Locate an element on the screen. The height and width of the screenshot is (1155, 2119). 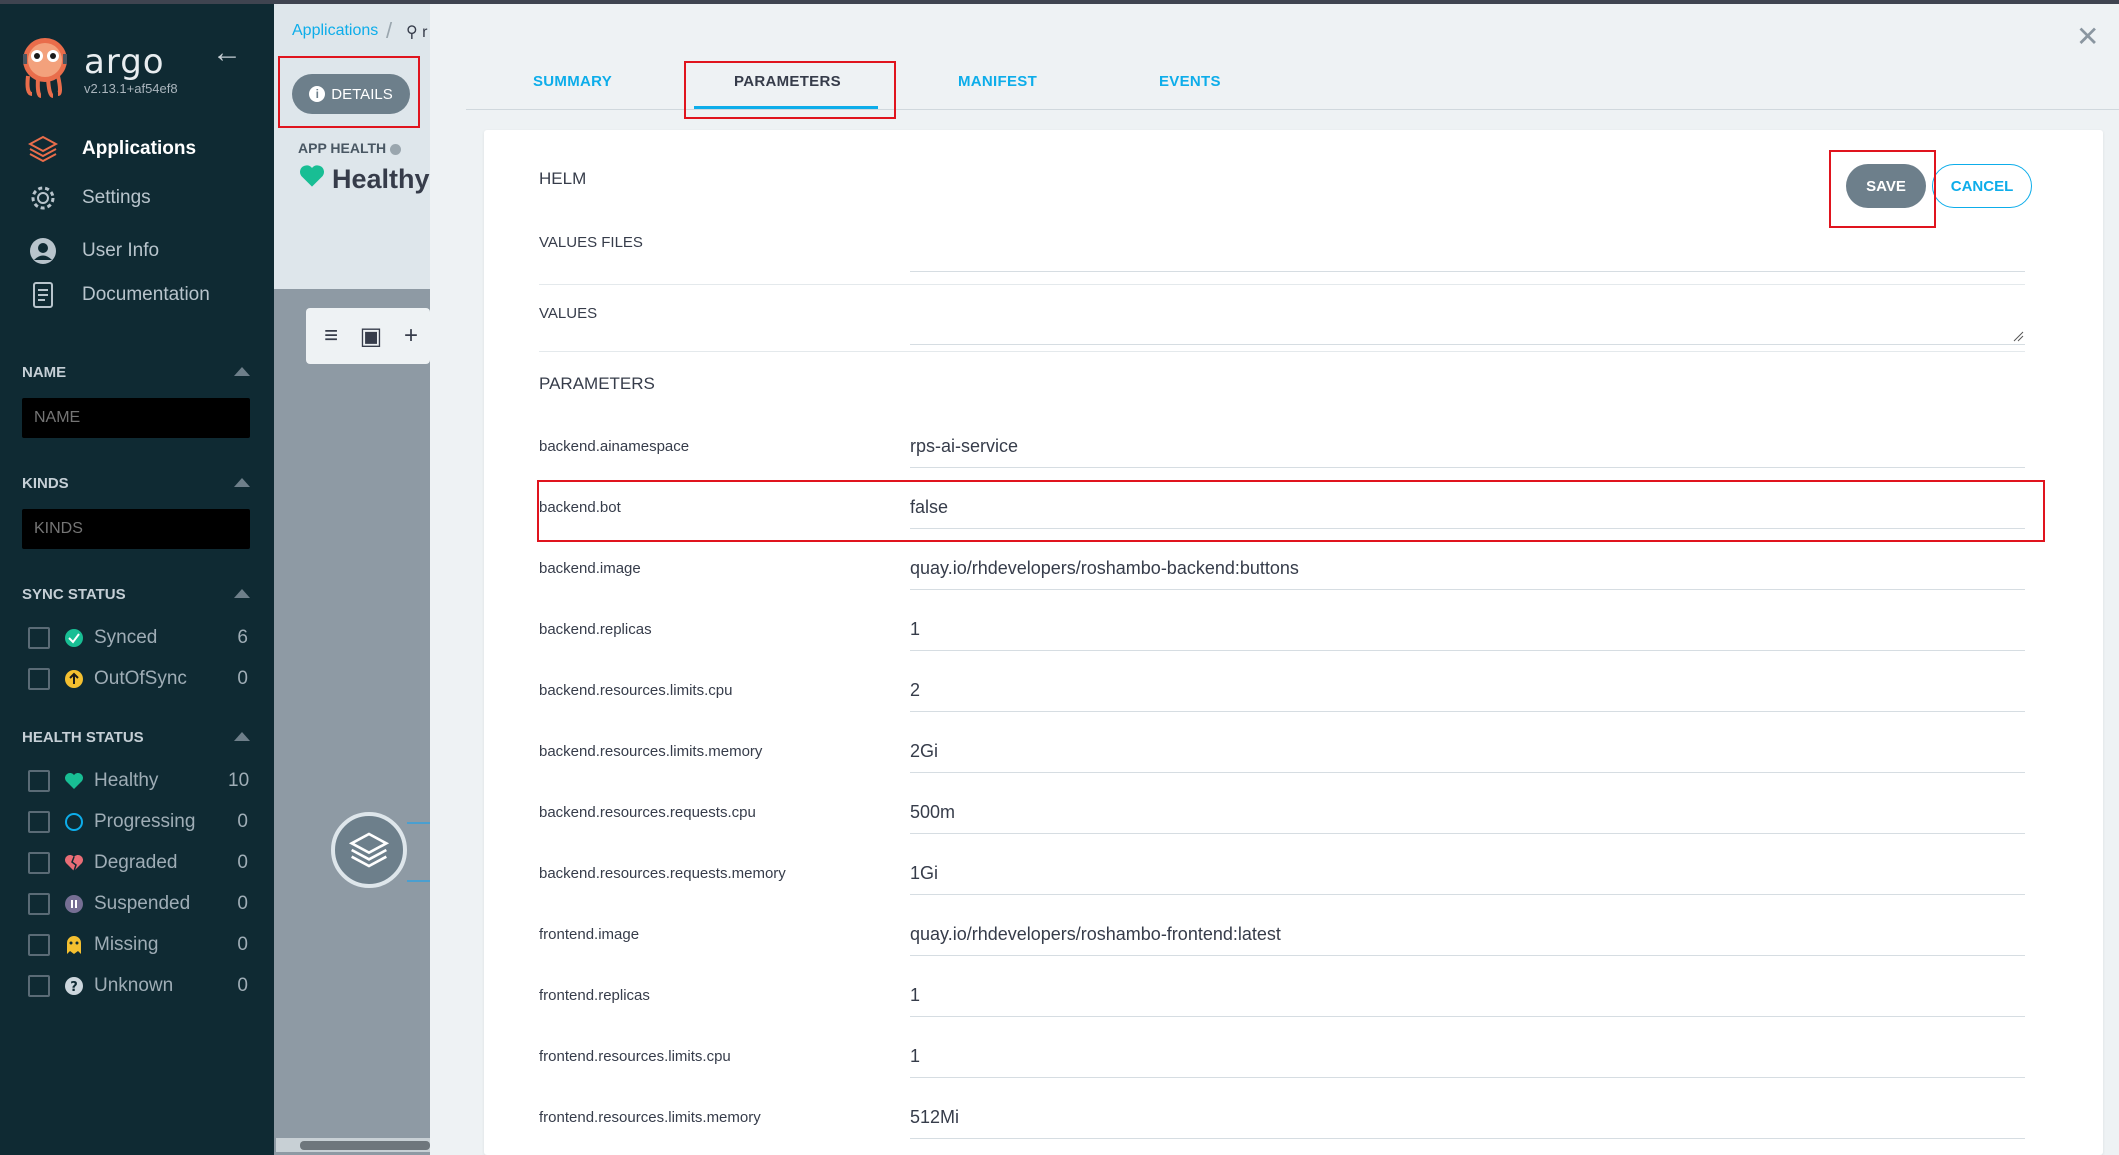
filter-label: Unknown is located at coordinates (134, 985).